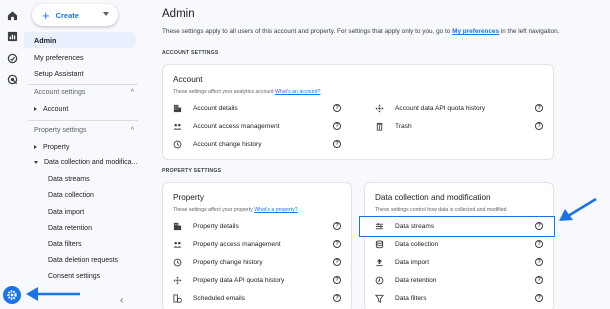 This screenshot has width=610, height=309. Describe the element at coordinates (106, 14) in the screenshot. I see `caret-down-icon` at that location.